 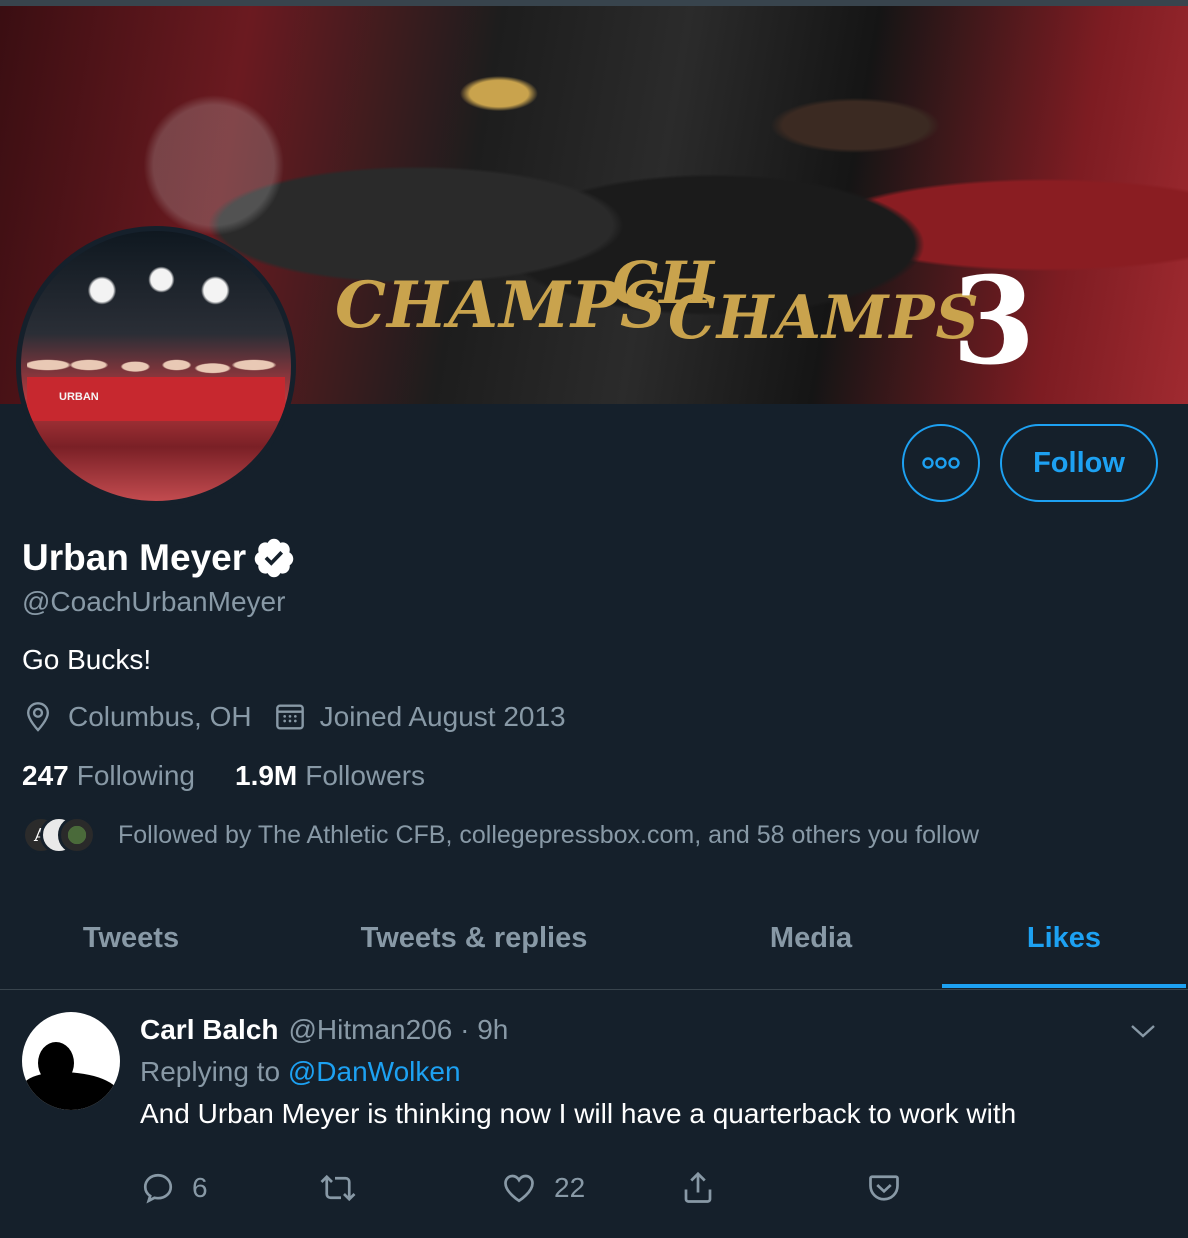 What do you see at coordinates (474, 938) in the screenshot?
I see `tab-tweets-replies: Tweets & replies` at bounding box center [474, 938].